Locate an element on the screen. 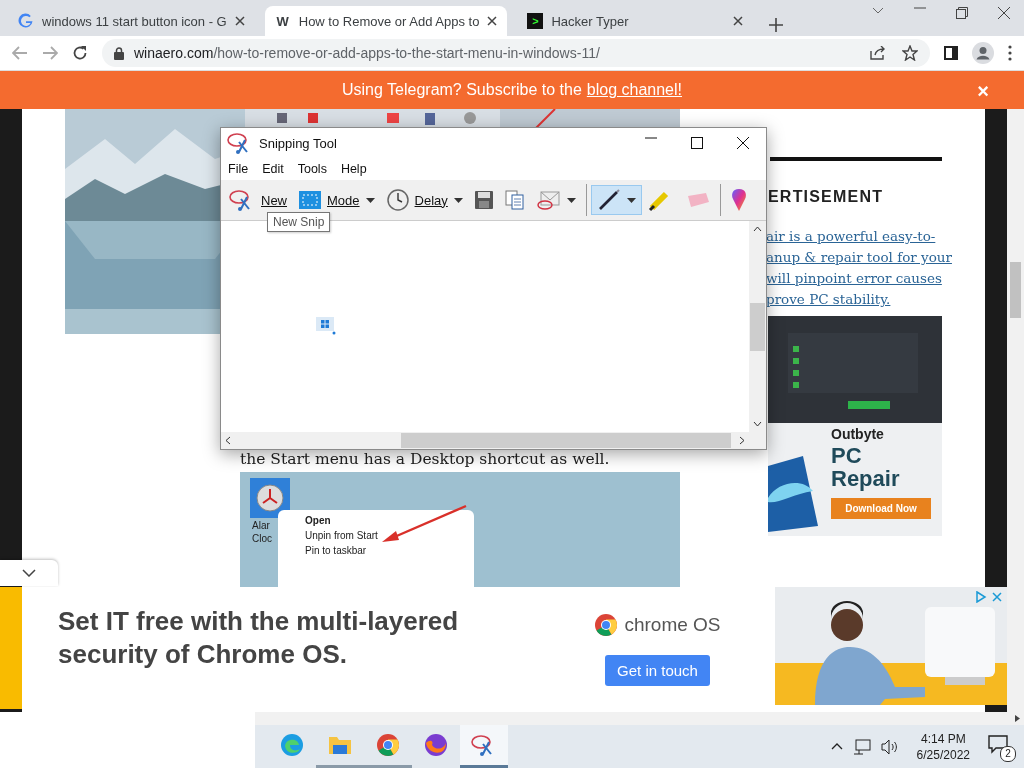  reload-icon is located at coordinates (80, 53).